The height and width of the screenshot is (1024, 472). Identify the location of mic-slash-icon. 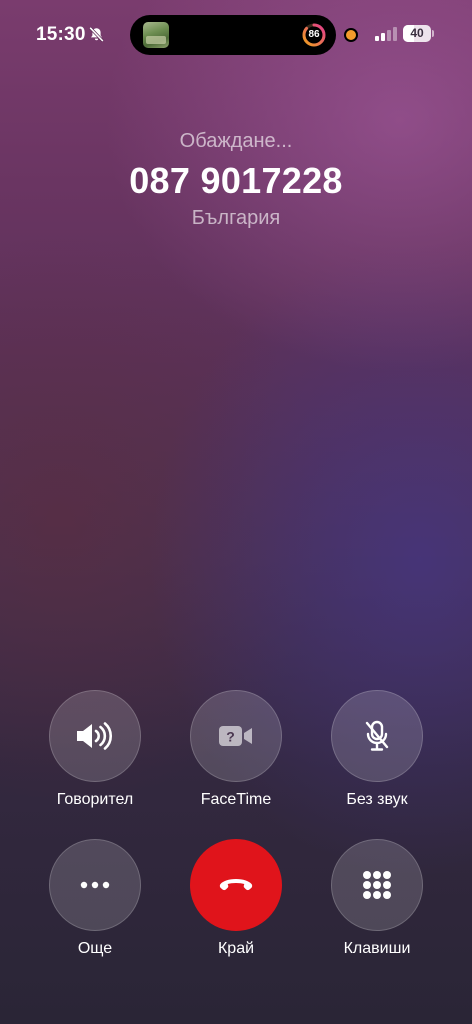
(377, 736).